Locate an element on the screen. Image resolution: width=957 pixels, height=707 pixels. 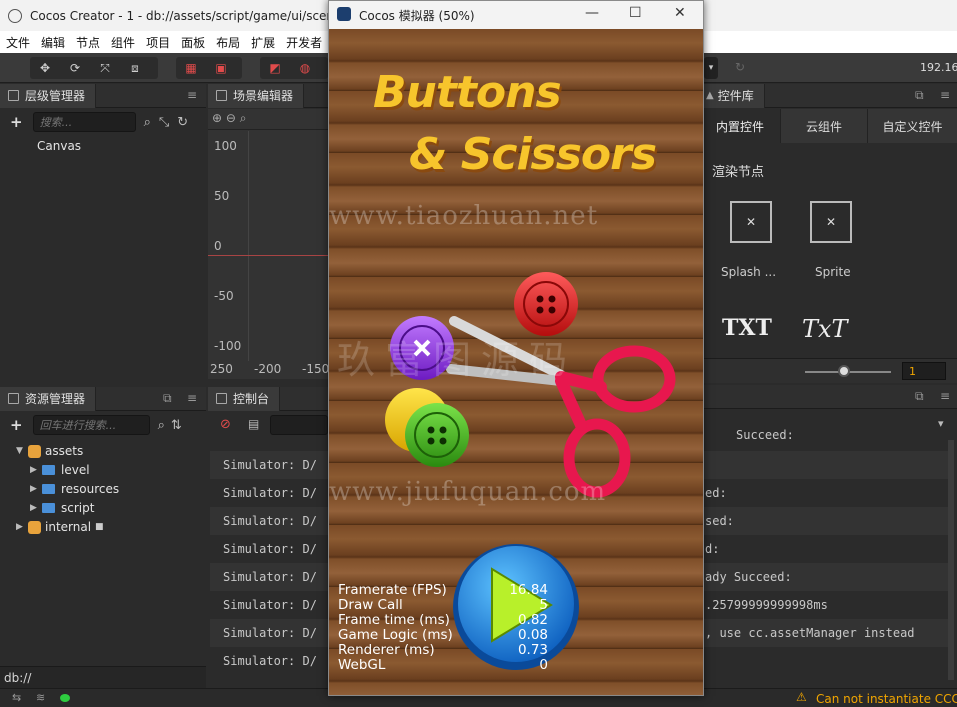
pivot-tools: ▦ ▣ is located at coordinates (209, 68).